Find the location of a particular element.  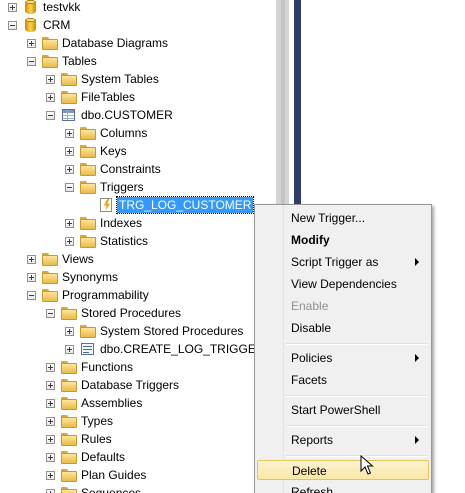

menu-item-modify: Modify is located at coordinates (343, 240).